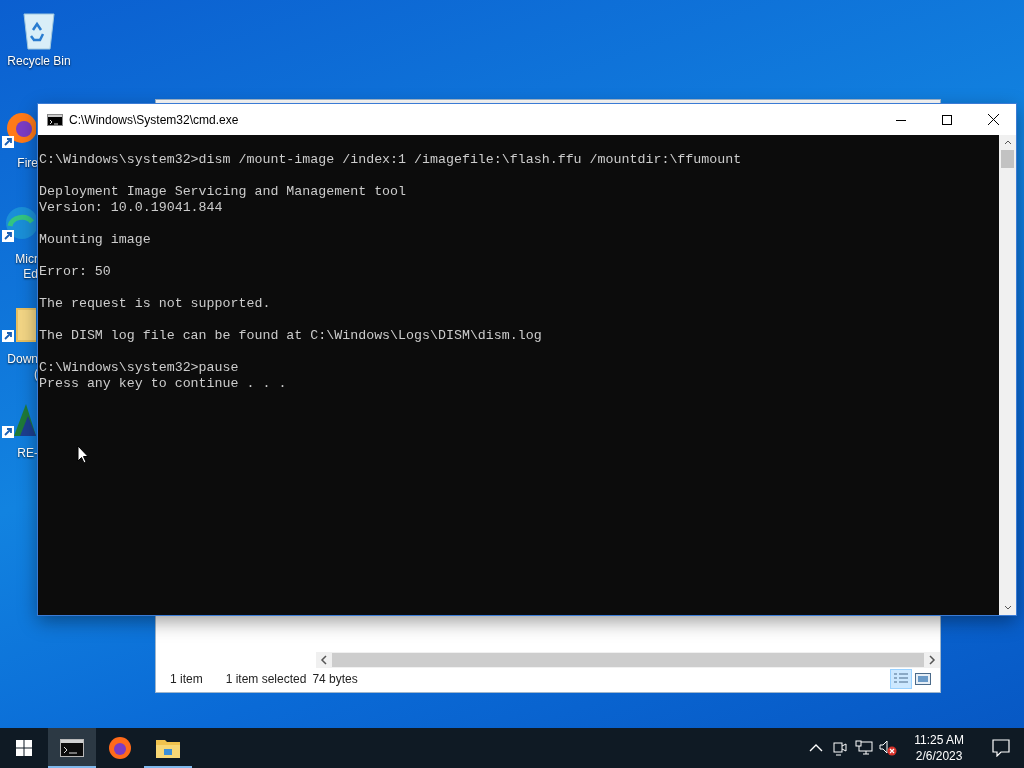 This screenshot has height=768, width=1024. I want to click on window-title: C:\Windows\System32\cmd.exe, so click(154, 119).